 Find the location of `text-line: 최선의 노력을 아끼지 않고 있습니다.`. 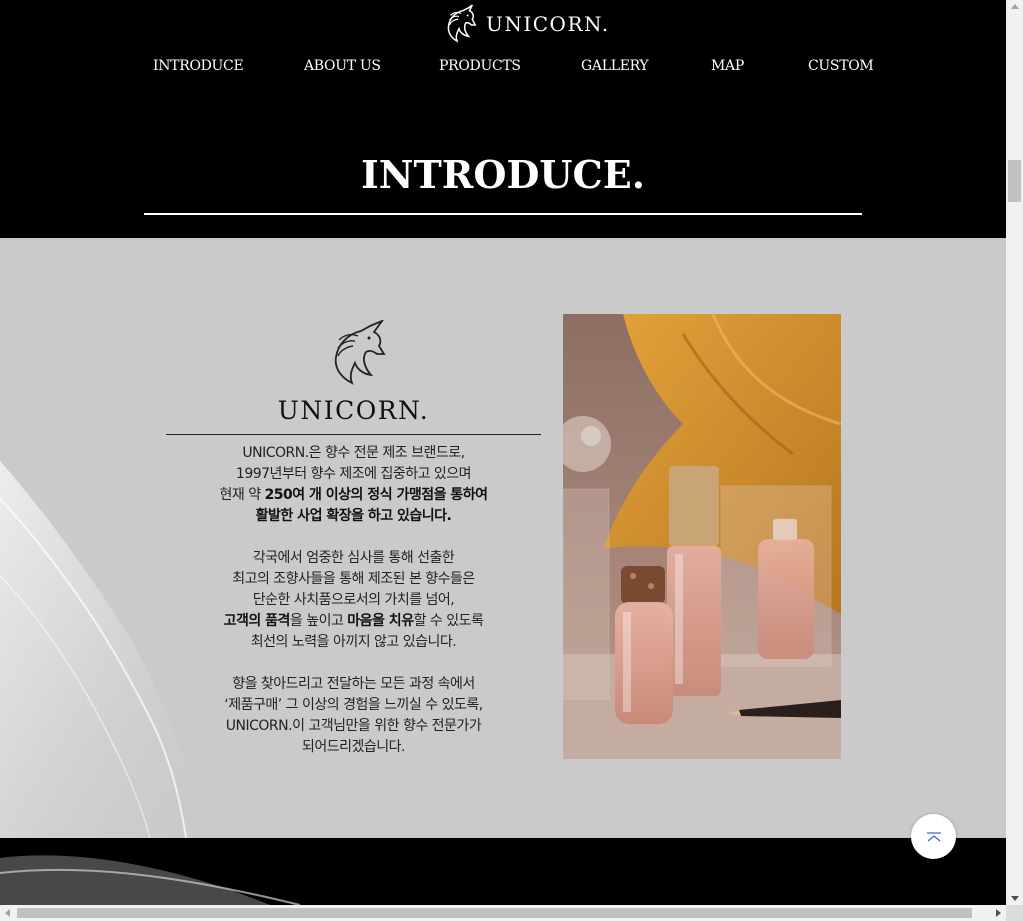

text-line: 최선의 노력을 아끼지 않고 있습니다. is located at coordinates (353, 642).